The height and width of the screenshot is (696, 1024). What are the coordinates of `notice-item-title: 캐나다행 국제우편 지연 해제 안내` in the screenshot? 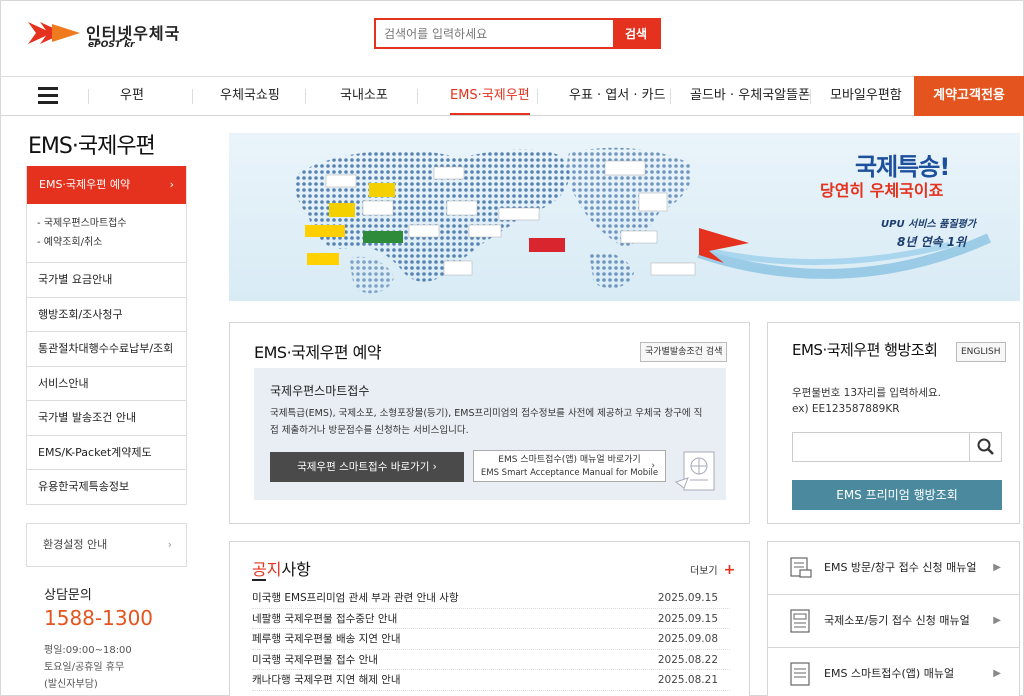 It's located at (326, 680).